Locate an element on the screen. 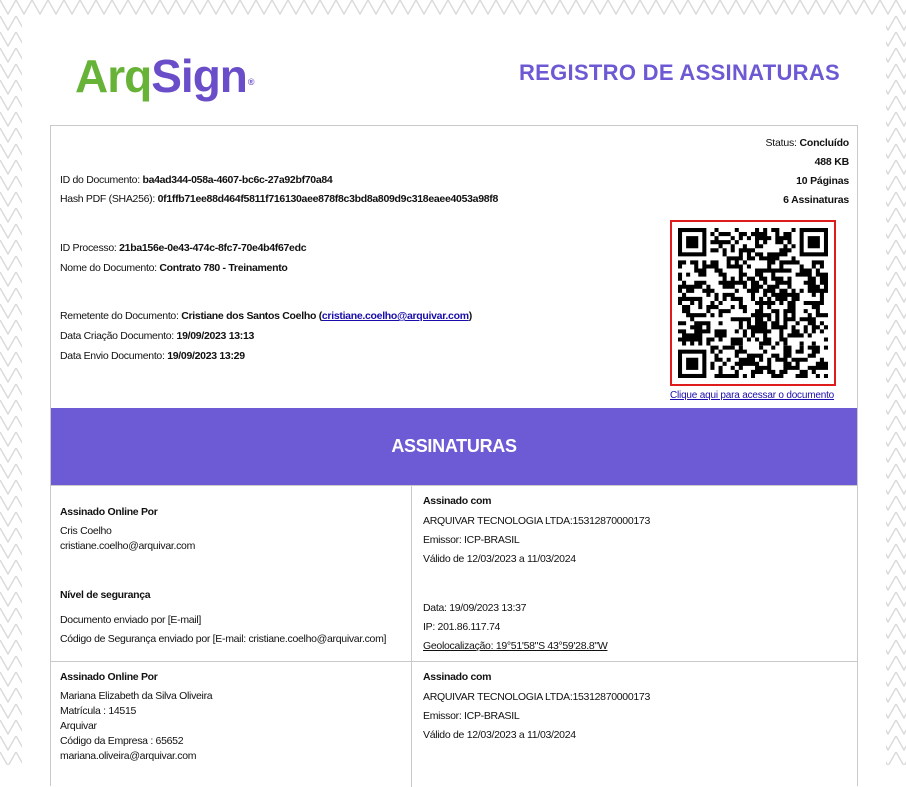  hash-label: Hash PDF (SHA256): is located at coordinates (107, 199).